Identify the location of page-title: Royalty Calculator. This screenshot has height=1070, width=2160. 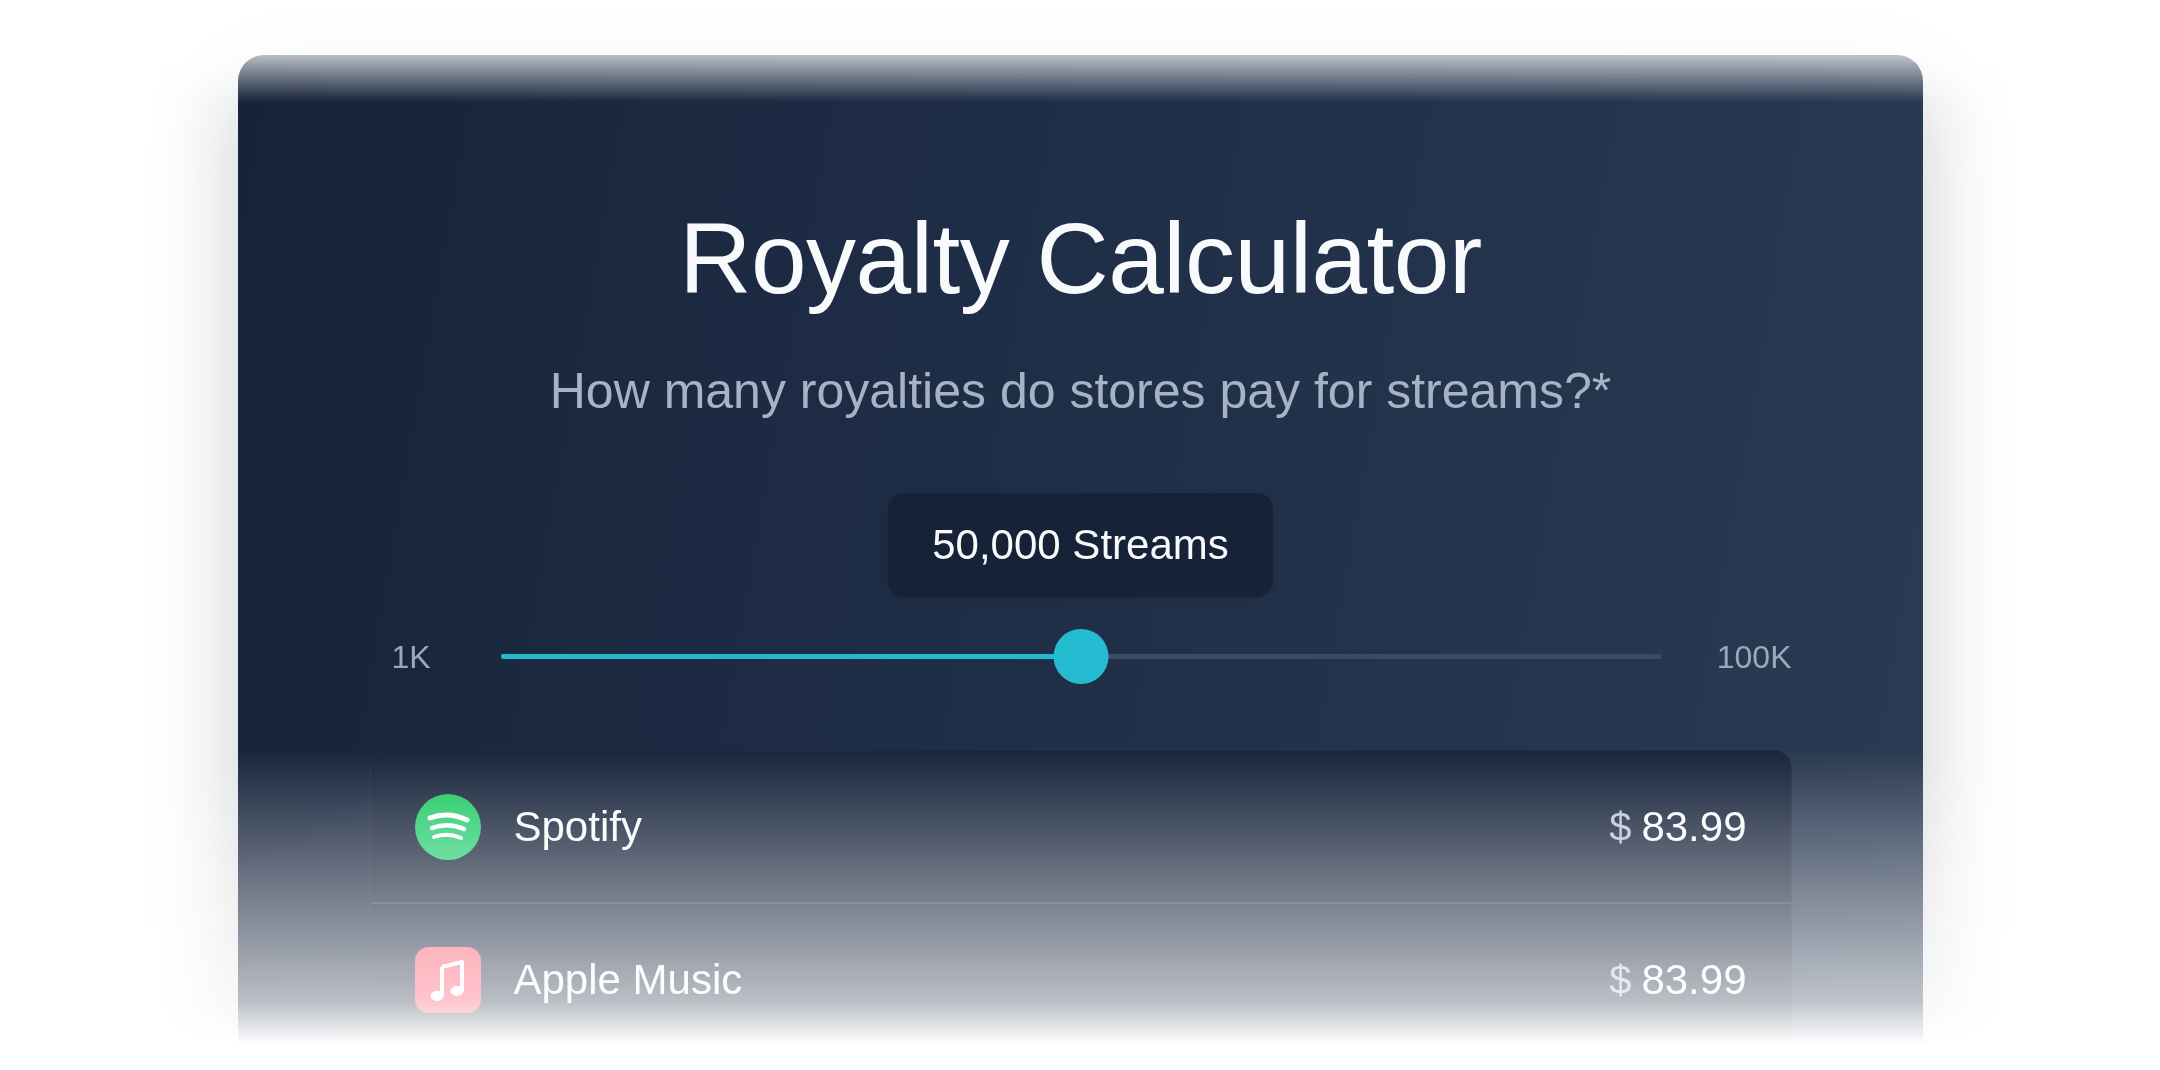
(1080, 258).